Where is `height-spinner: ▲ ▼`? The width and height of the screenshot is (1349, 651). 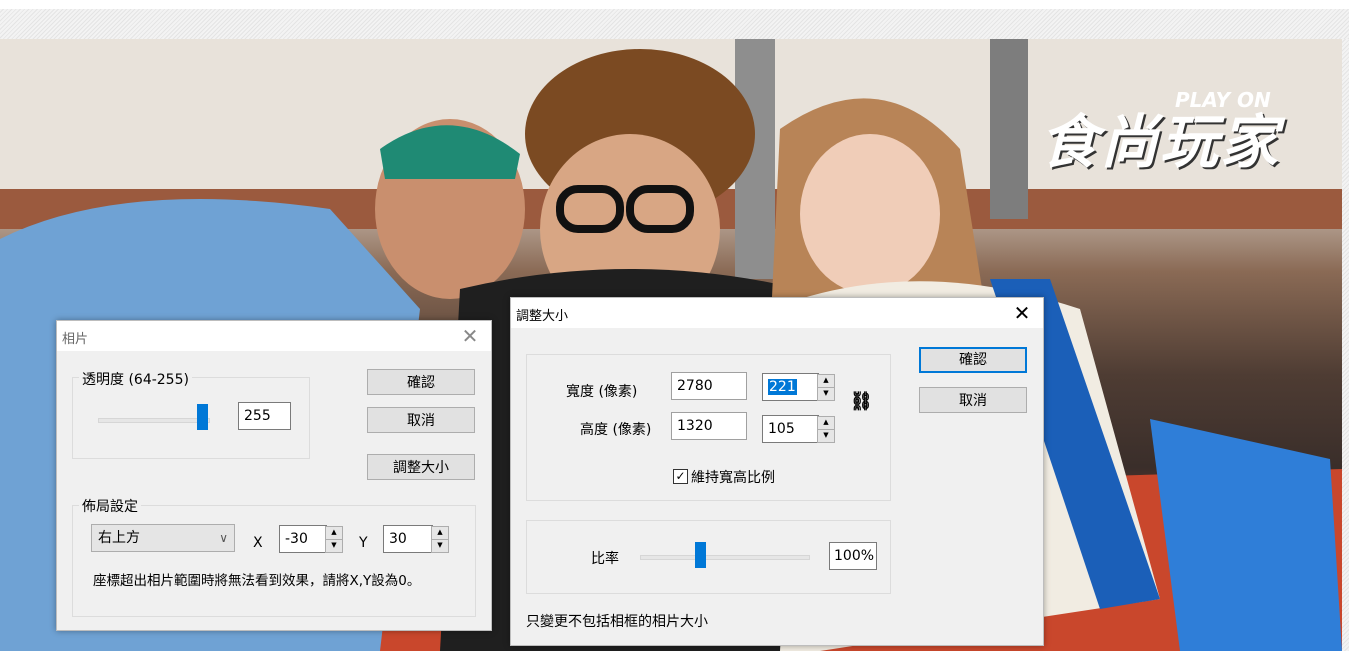 height-spinner: ▲ ▼ is located at coordinates (826, 429).